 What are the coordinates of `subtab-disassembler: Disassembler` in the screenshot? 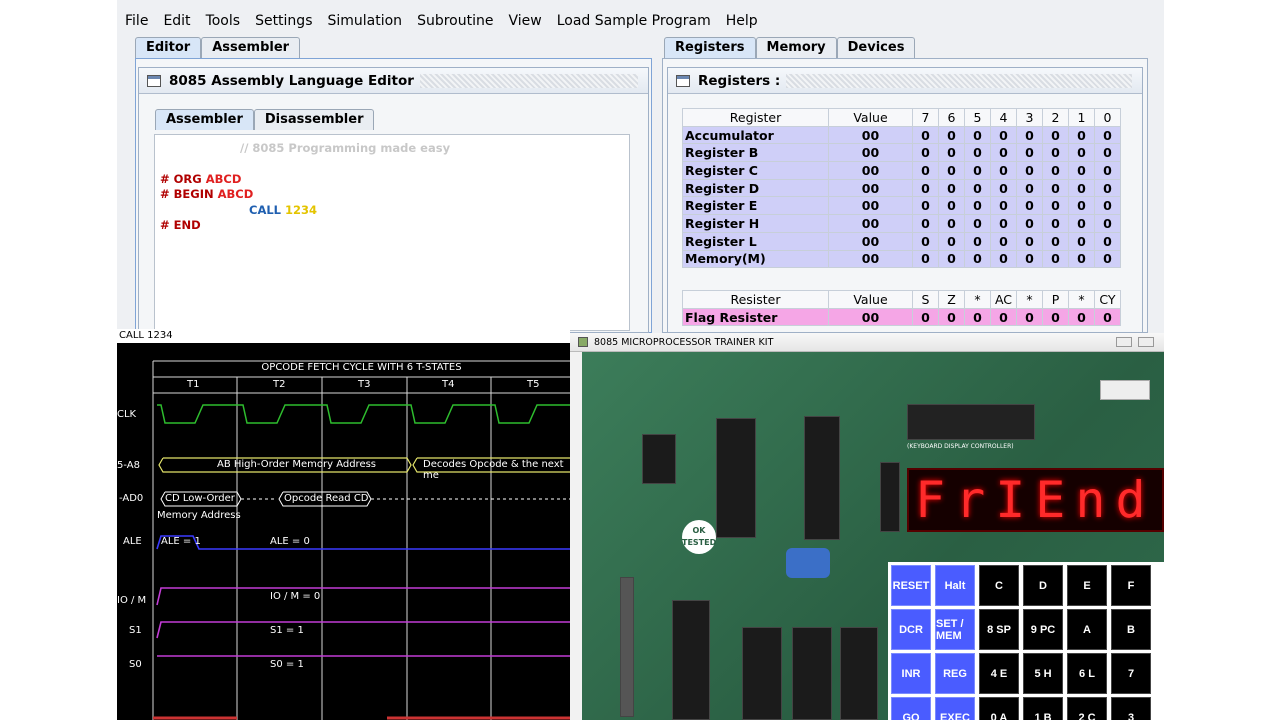 It's located at (314, 119).